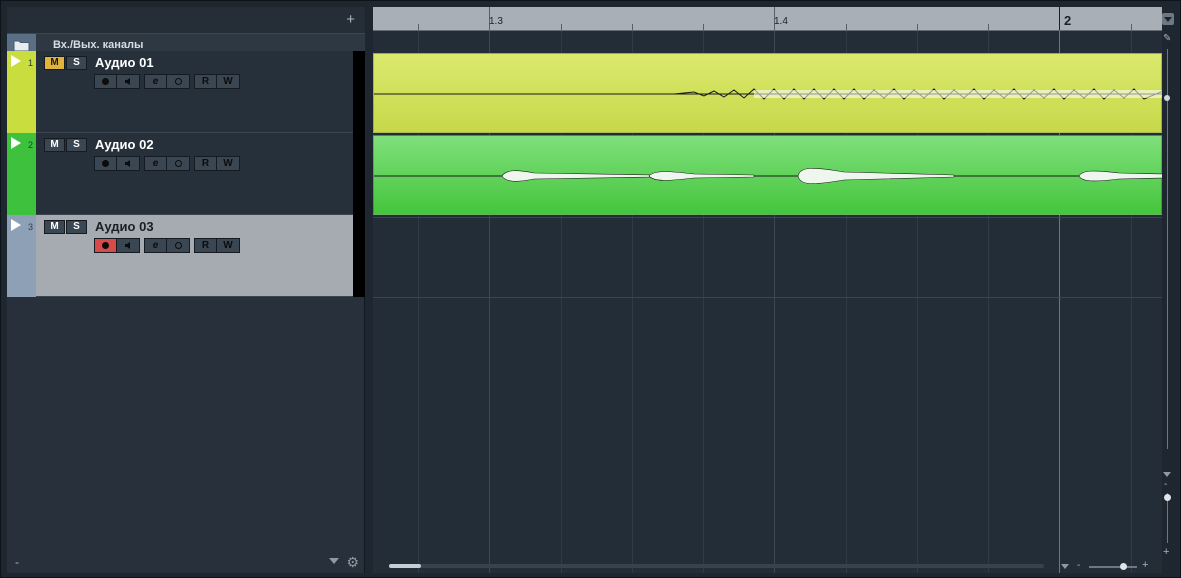 Image resolution: width=1181 pixels, height=578 pixels. I want to click on track-number: 3, so click(31, 227).